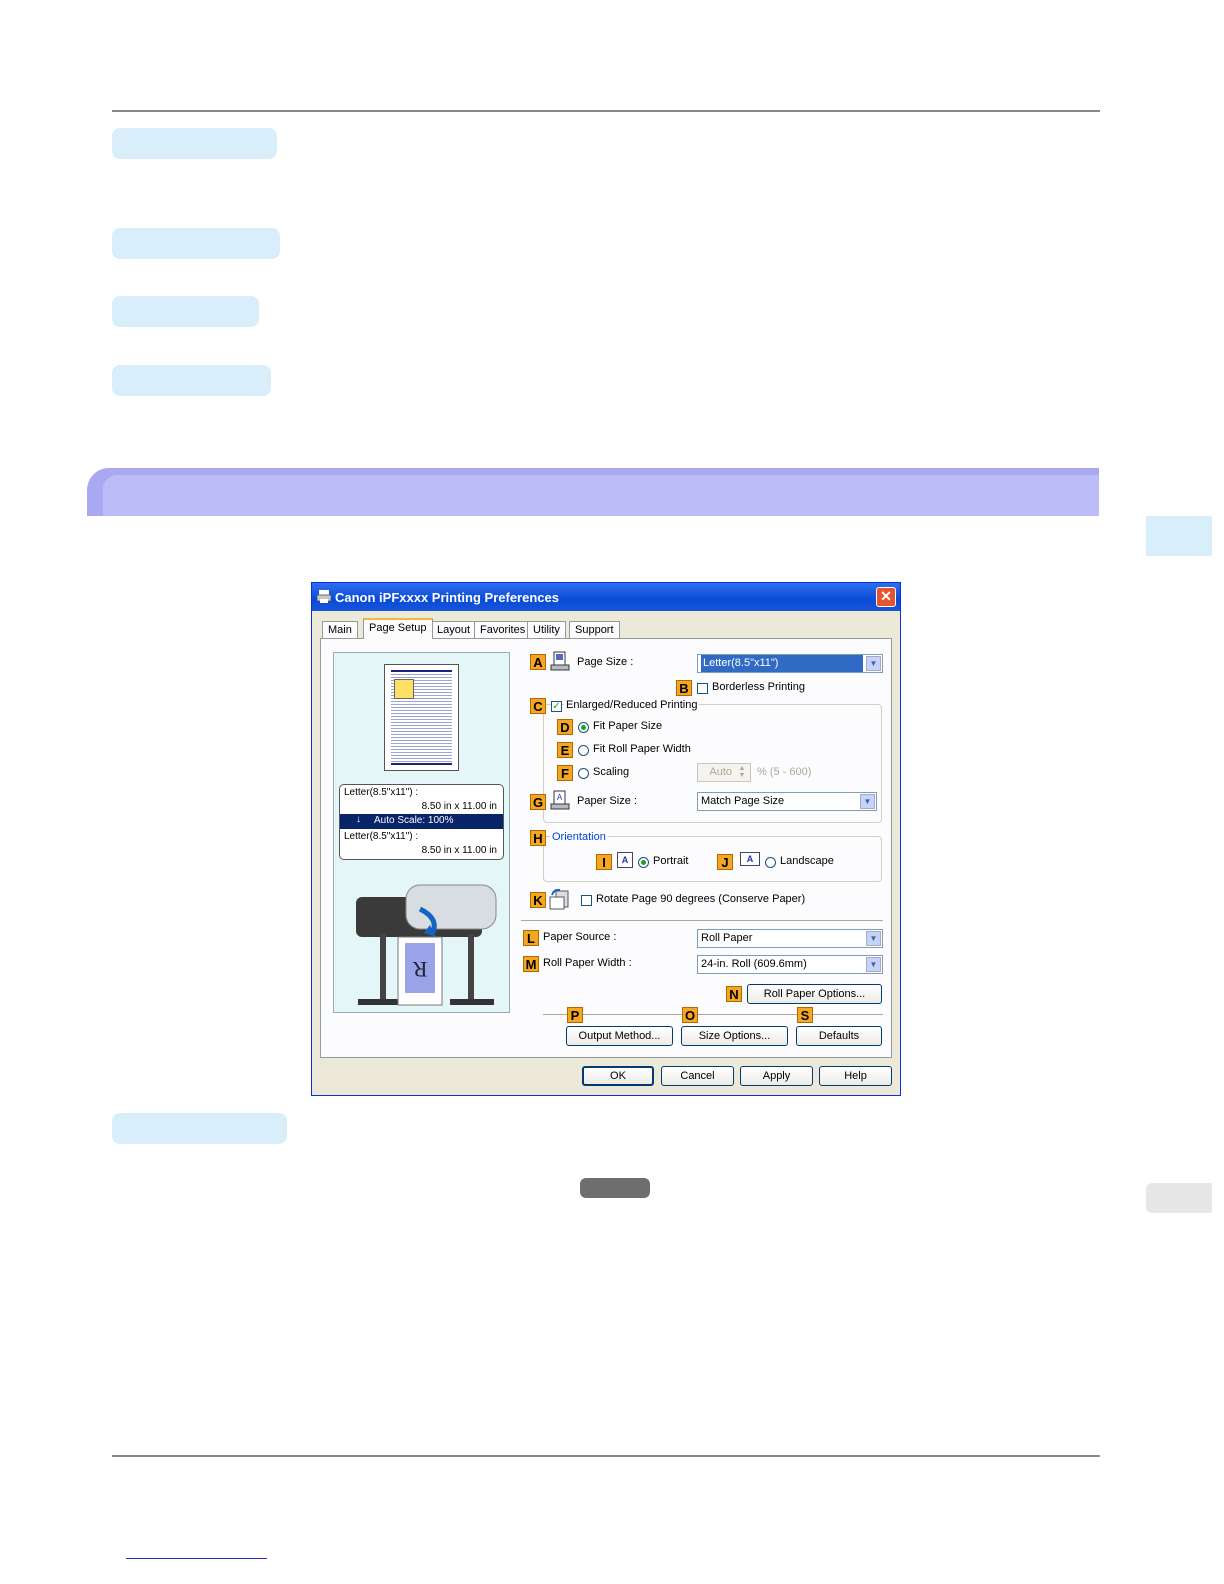  What do you see at coordinates (625, 860) in the screenshot?
I see `portrait-icon: A` at bounding box center [625, 860].